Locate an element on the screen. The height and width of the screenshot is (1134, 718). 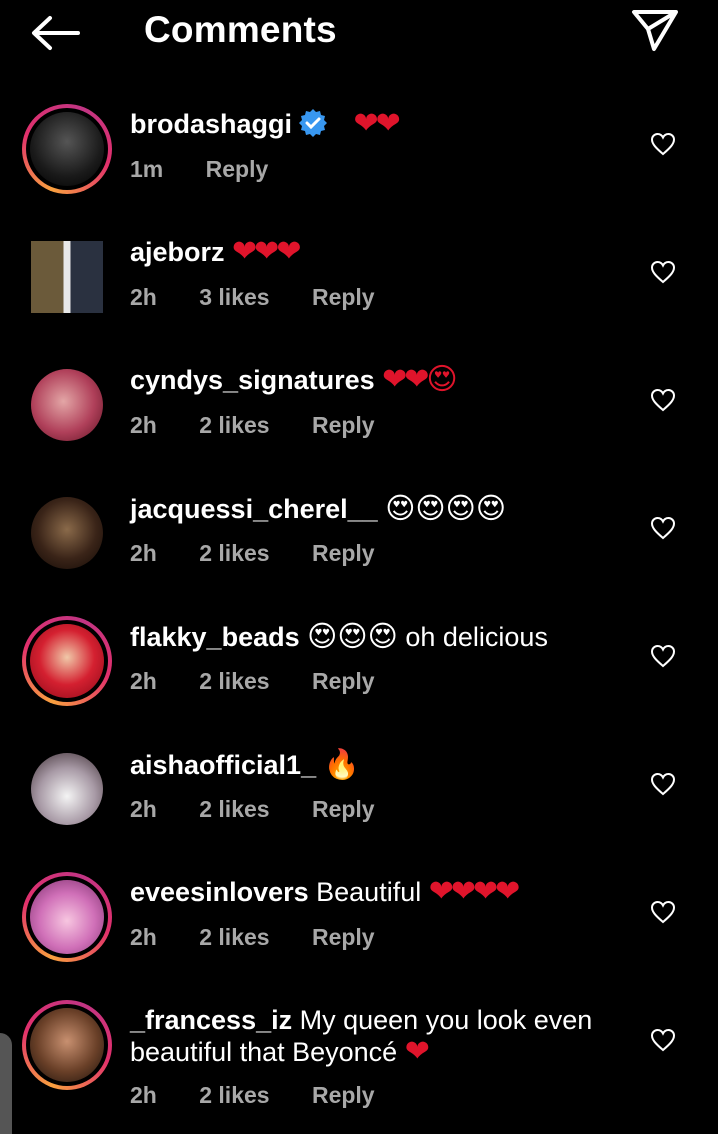
heart-emoji: ❤ is located at coordinates (417, 1051).